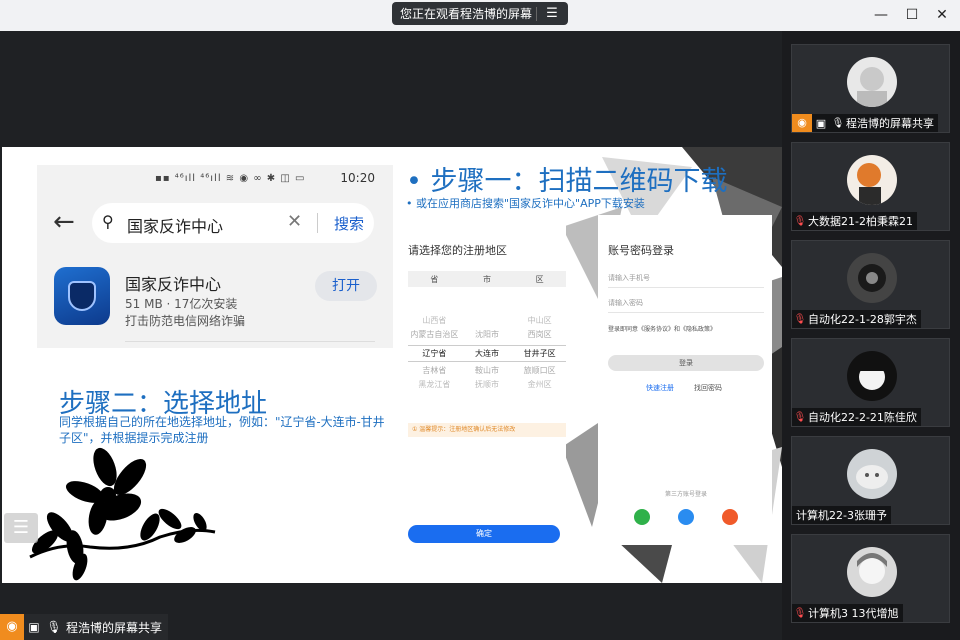 The image size is (960, 640). Describe the element at coordinates (487, 353) in the screenshot. I see `region-row-selected: 辽宁省 大连市 甘井子区` at that location.